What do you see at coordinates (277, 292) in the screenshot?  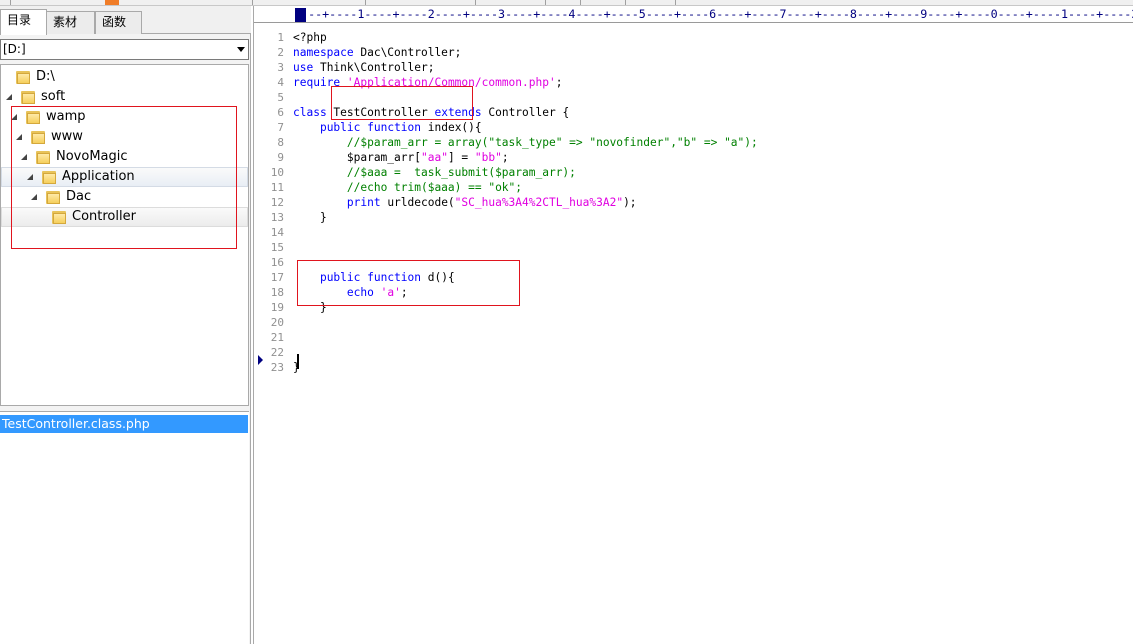 I see `line-number: 18` at bounding box center [277, 292].